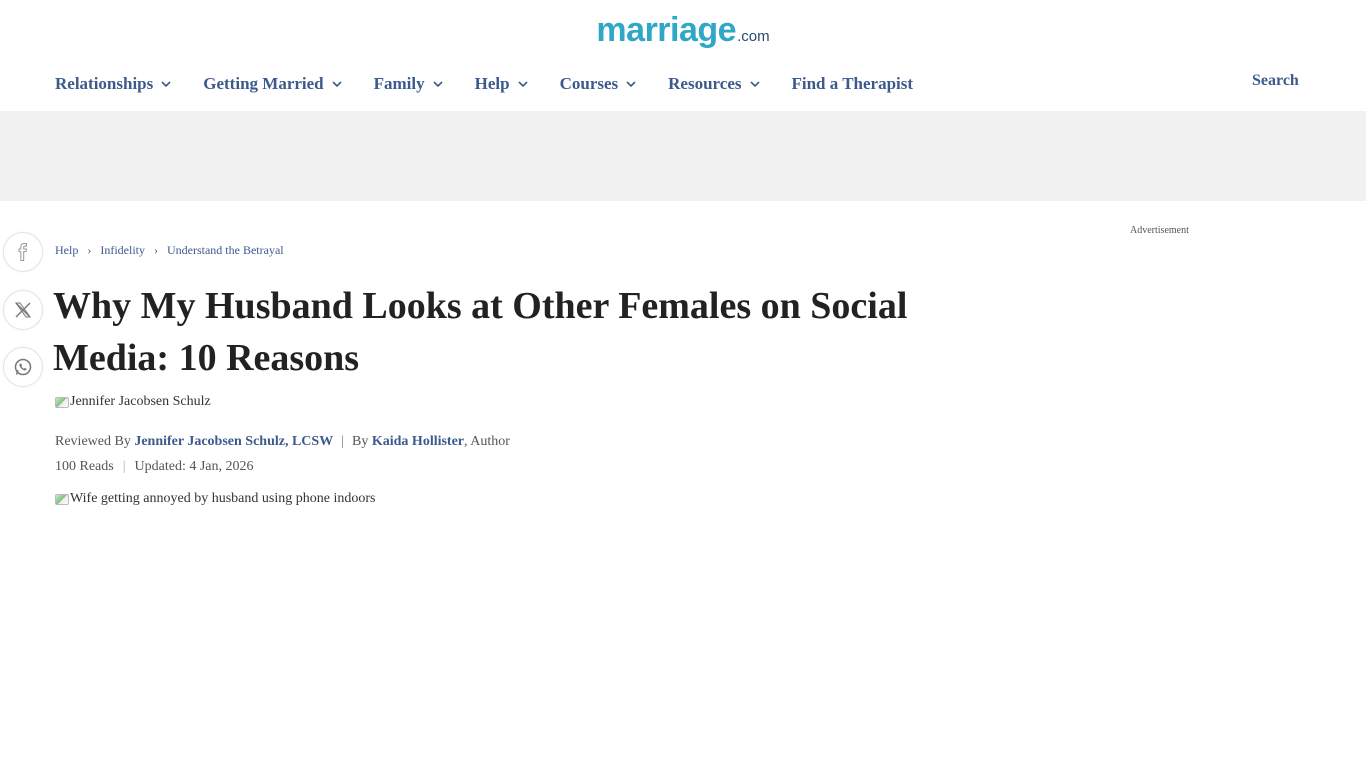 The width and height of the screenshot is (1366, 768). I want to click on nav-item-label: Family, so click(399, 83).